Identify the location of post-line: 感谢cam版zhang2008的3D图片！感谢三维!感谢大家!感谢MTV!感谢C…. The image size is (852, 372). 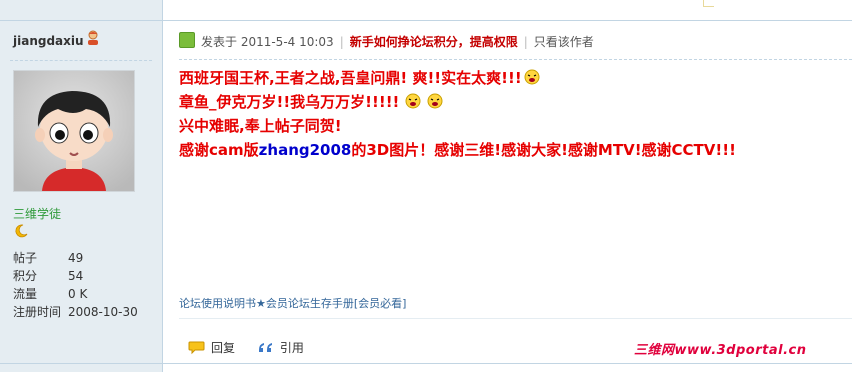
(515, 150).